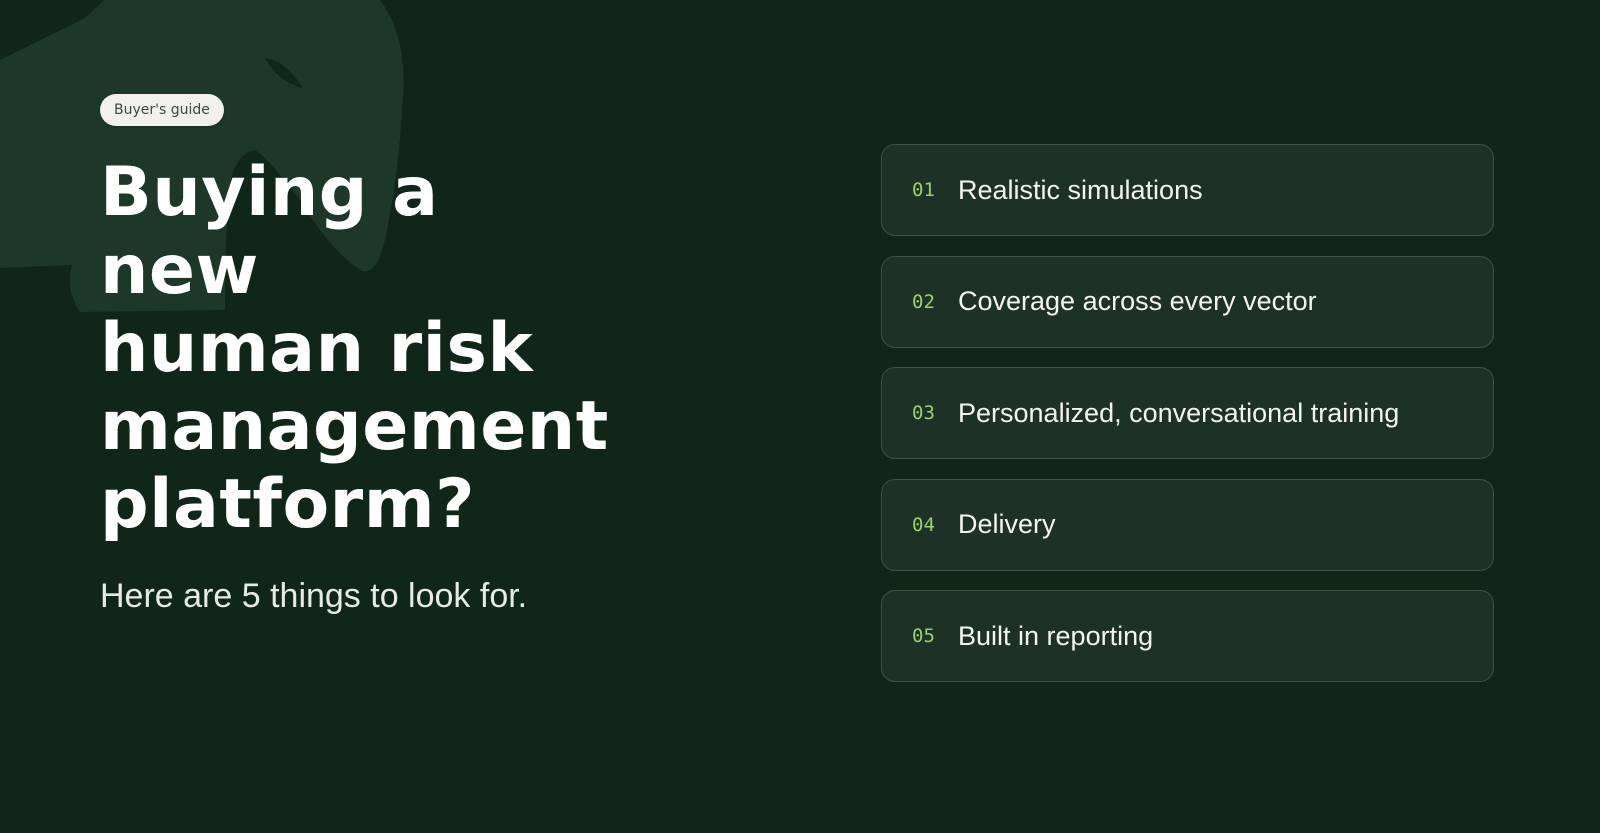 The width and height of the screenshot is (1600, 833). Describe the element at coordinates (317, 348) in the screenshot. I see `title-line: human risk` at that location.